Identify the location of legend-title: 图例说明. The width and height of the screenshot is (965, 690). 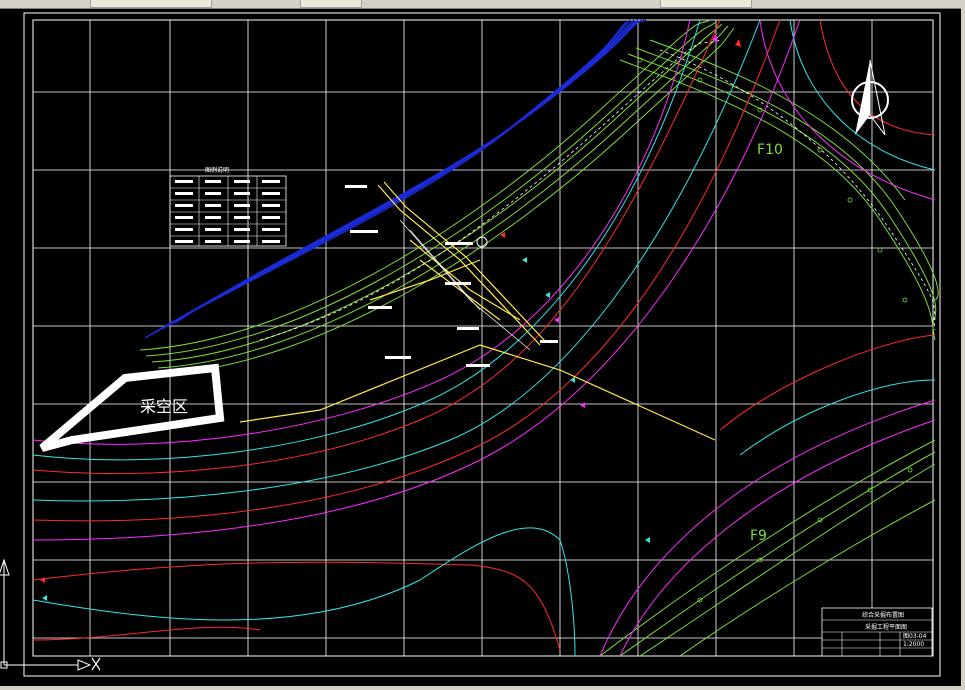
(217, 170).